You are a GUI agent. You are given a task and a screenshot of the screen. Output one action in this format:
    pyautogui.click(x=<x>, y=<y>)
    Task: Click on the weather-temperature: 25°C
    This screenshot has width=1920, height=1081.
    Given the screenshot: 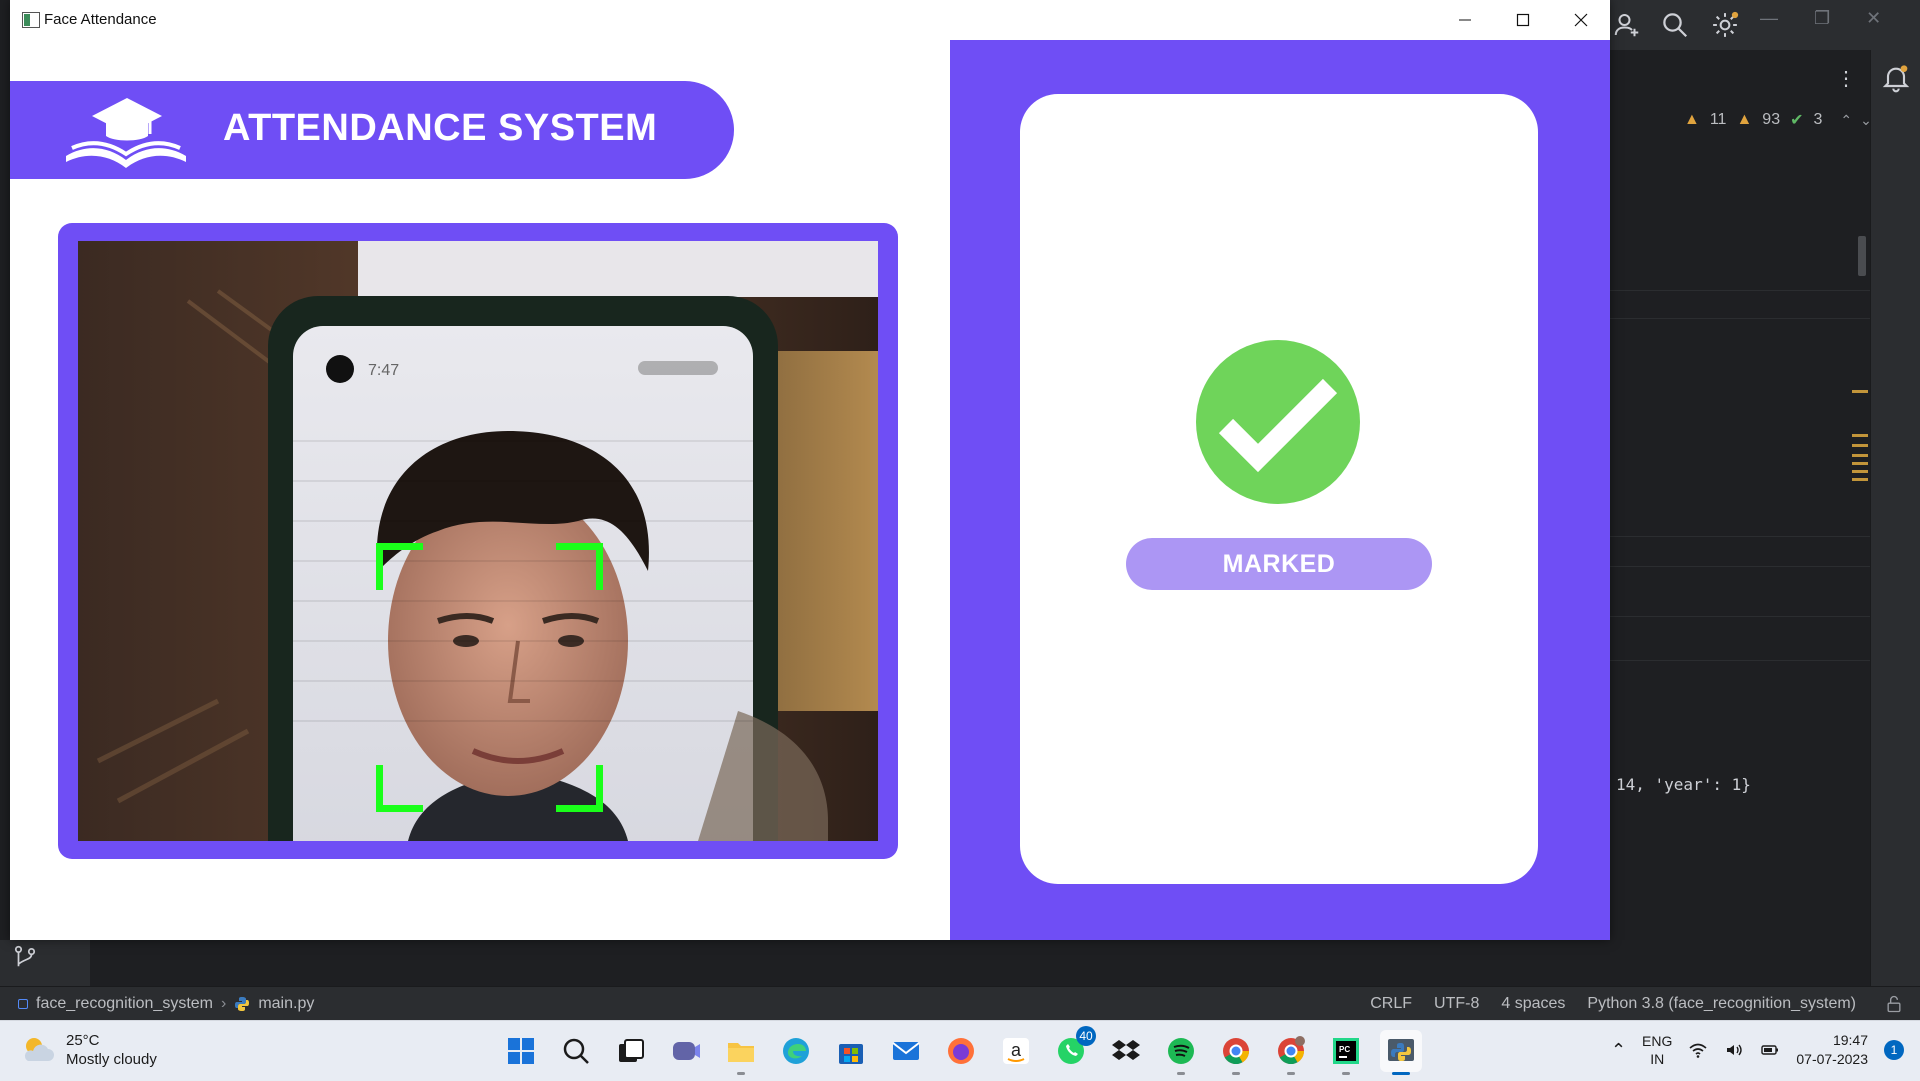 What is the action you would take?
    pyautogui.click(x=83, y=1040)
    